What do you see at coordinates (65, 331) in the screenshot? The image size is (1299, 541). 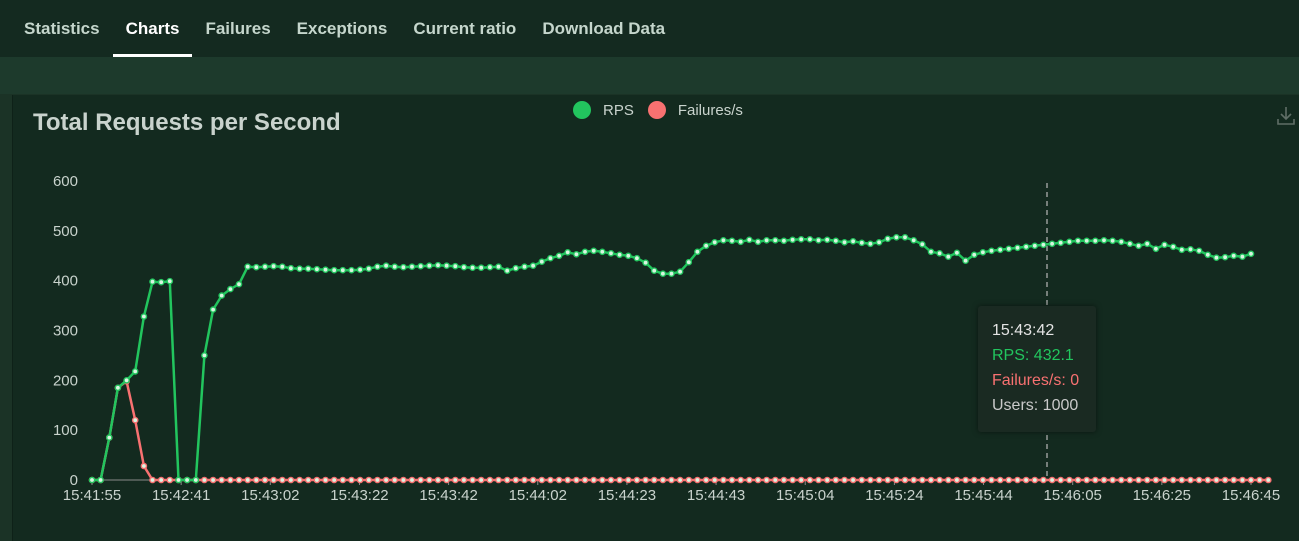 I see `y-tick-label: 300` at bounding box center [65, 331].